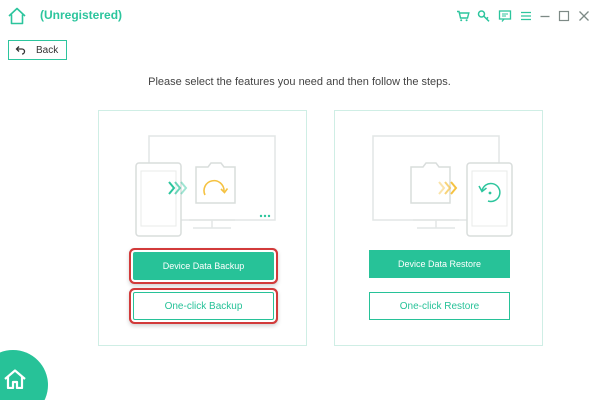 This screenshot has width=600, height=400. What do you see at coordinates (203, 266) in the screenshot?
I see `device-data-backup-button: Device Data Backup` at bounding box center [203, 266].